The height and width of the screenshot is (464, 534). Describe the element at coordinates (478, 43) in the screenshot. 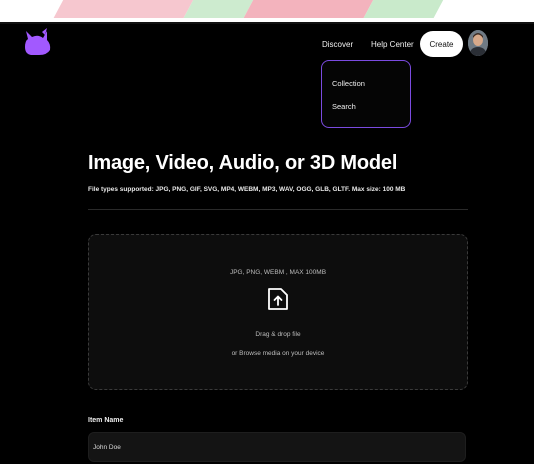

I see `avatar` at that location.